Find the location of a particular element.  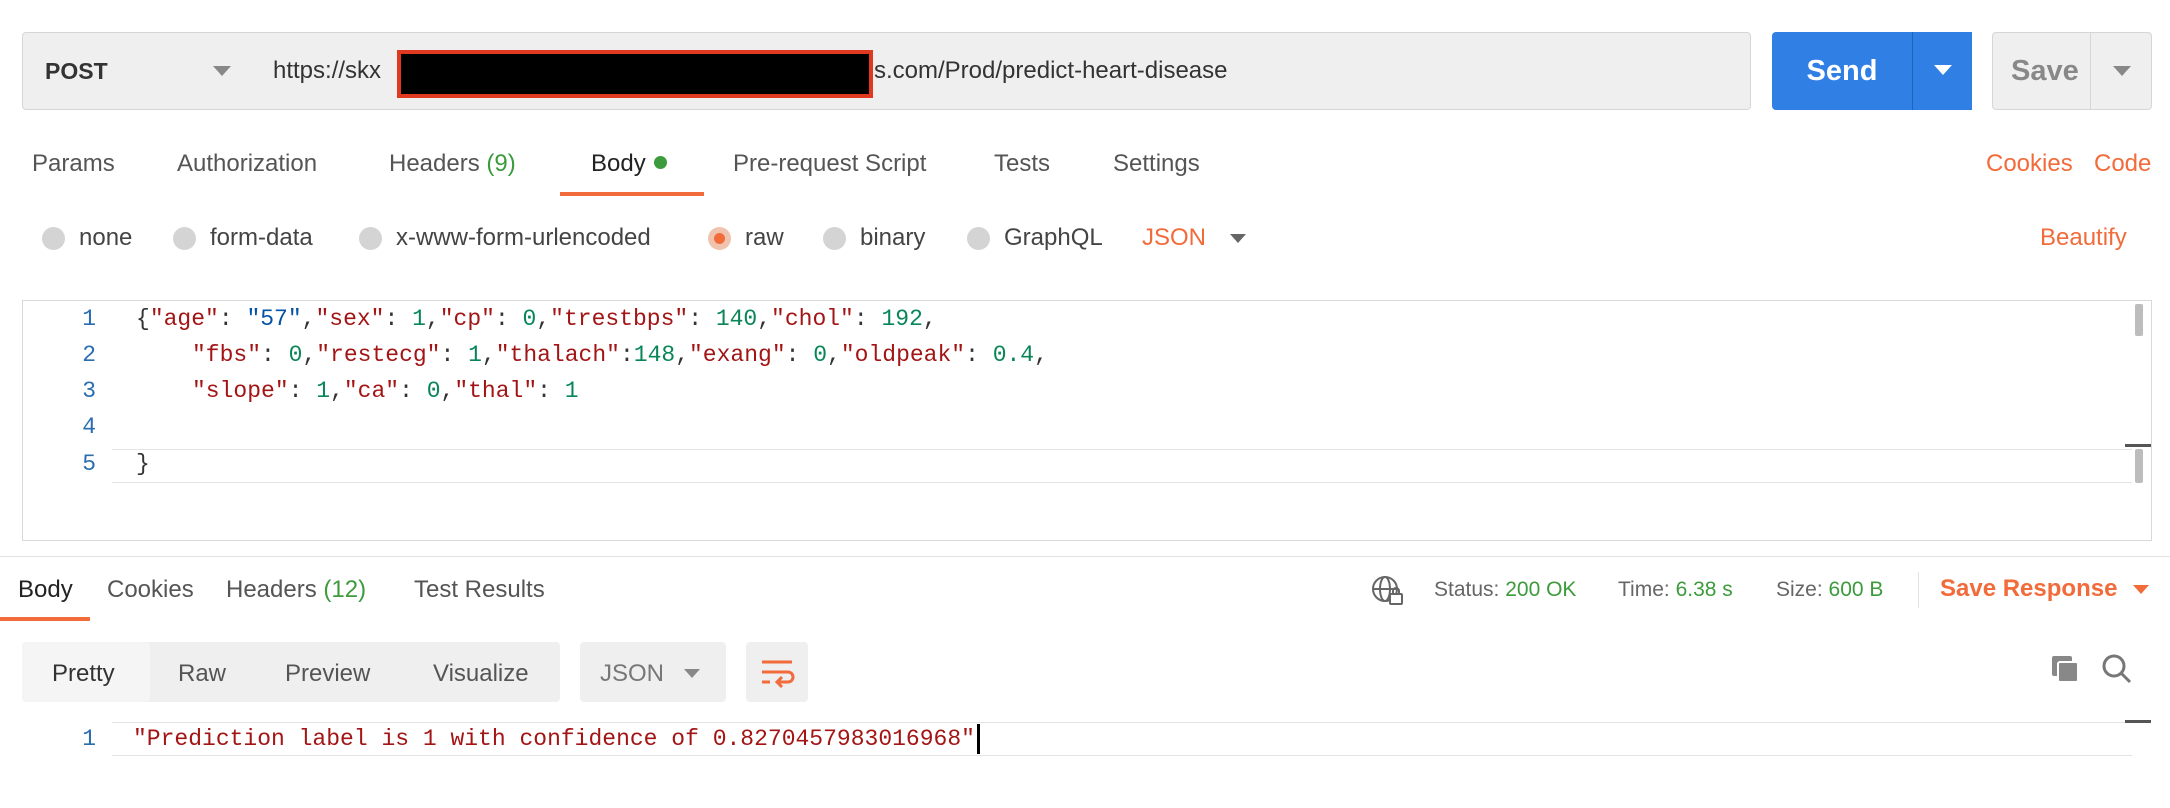

size-value: 600 B is located at coordinates (1856, 589).